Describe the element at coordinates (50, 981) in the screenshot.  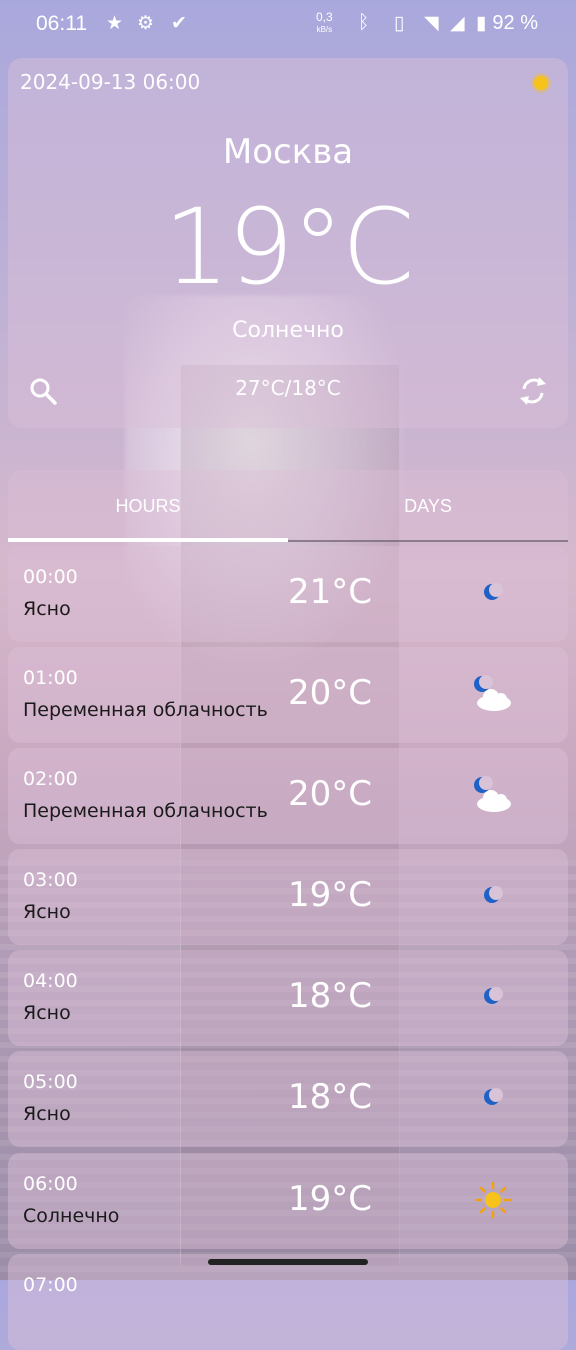
I see `hour-time: 04:00` at that location.